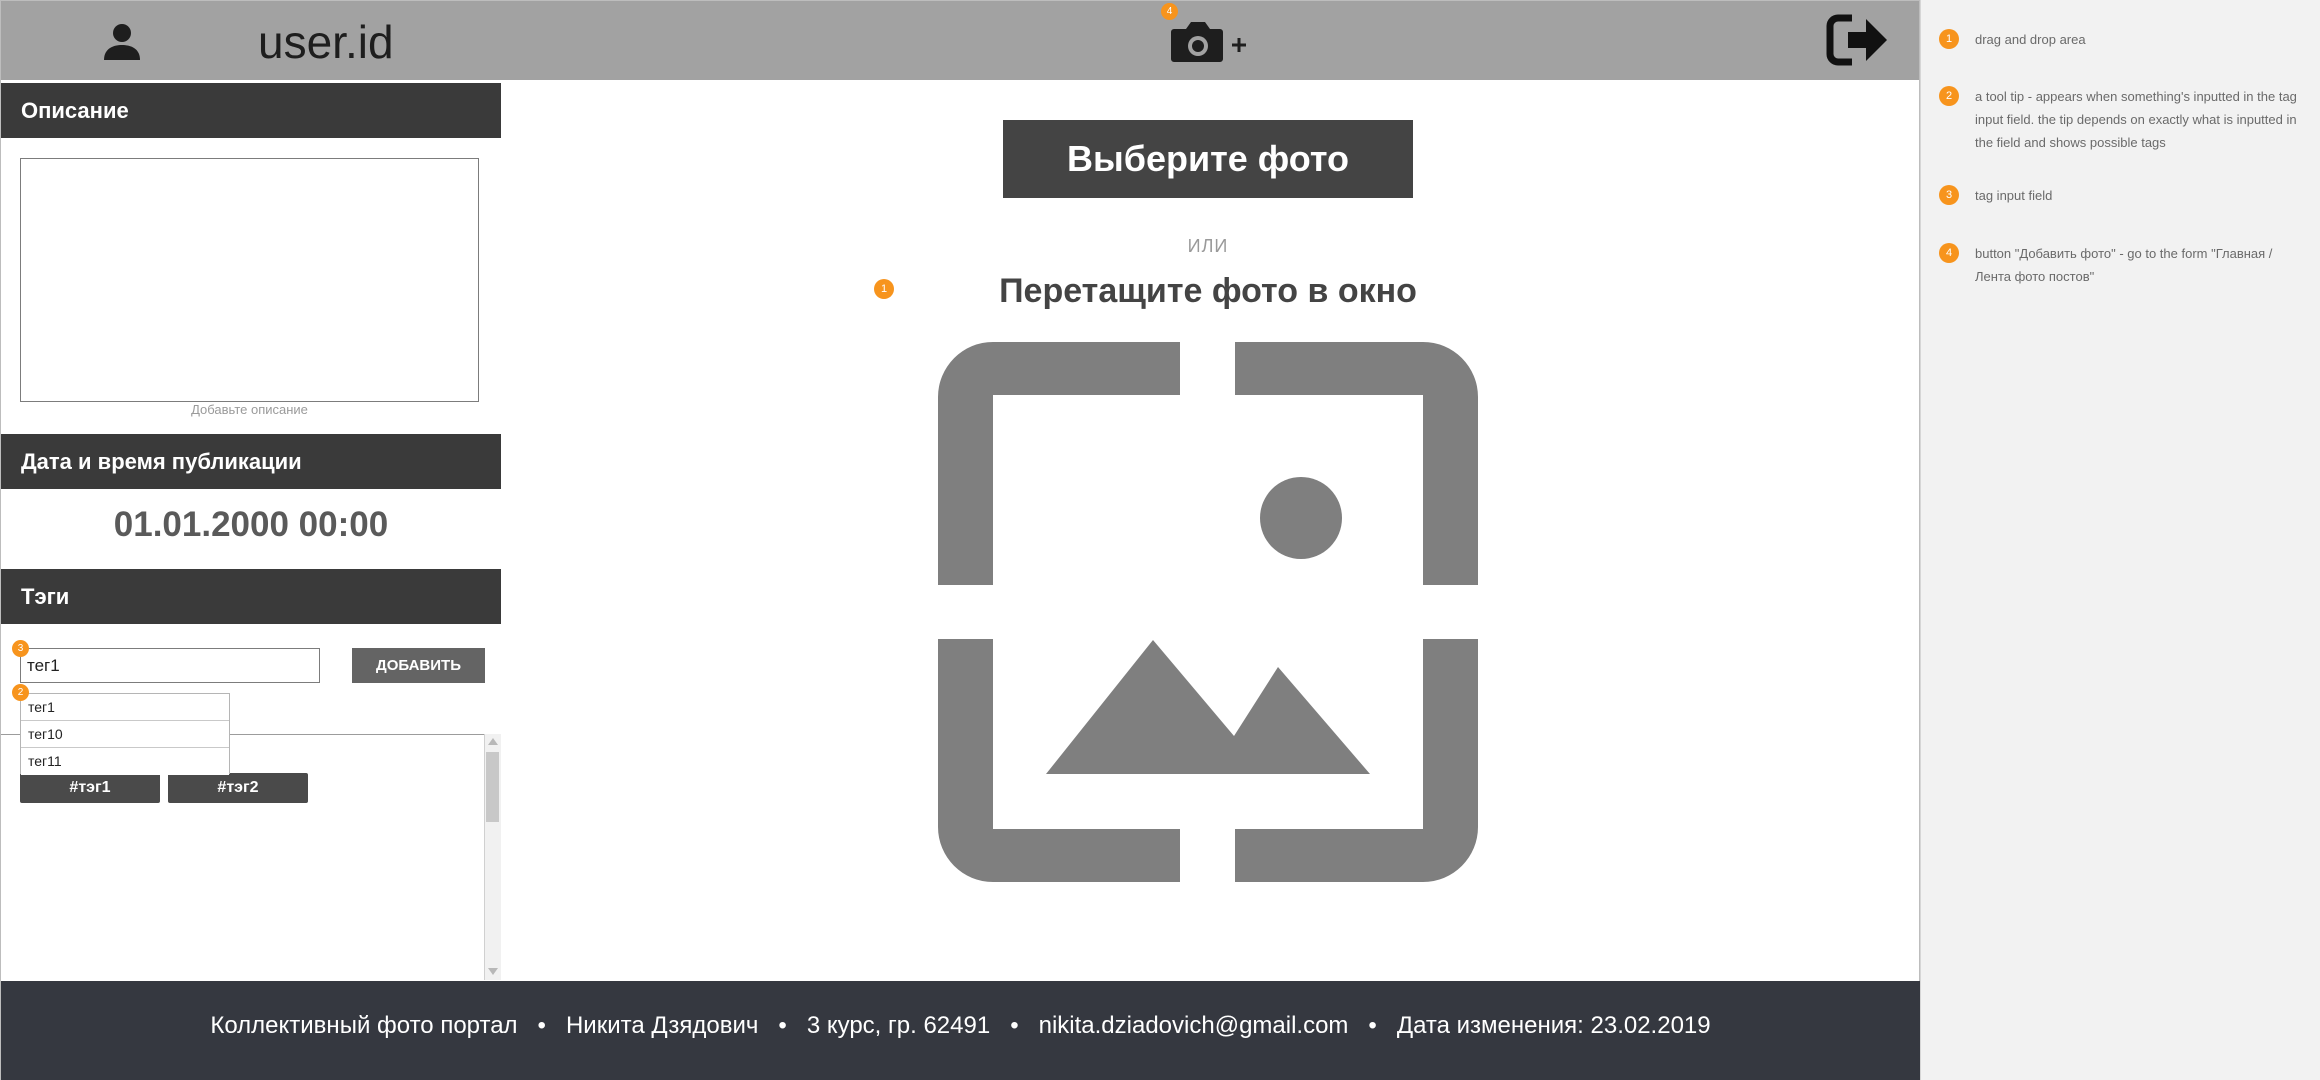 Image resolution: width=2320 pixels, height=1080 pixels. I want to click on user-icon, so click(122, 42).